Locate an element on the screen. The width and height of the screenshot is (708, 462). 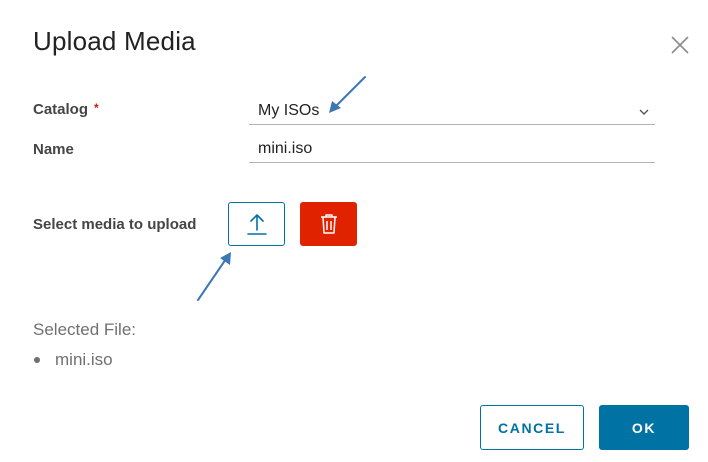
ok-button: OK is located at coordinates (644, 427).